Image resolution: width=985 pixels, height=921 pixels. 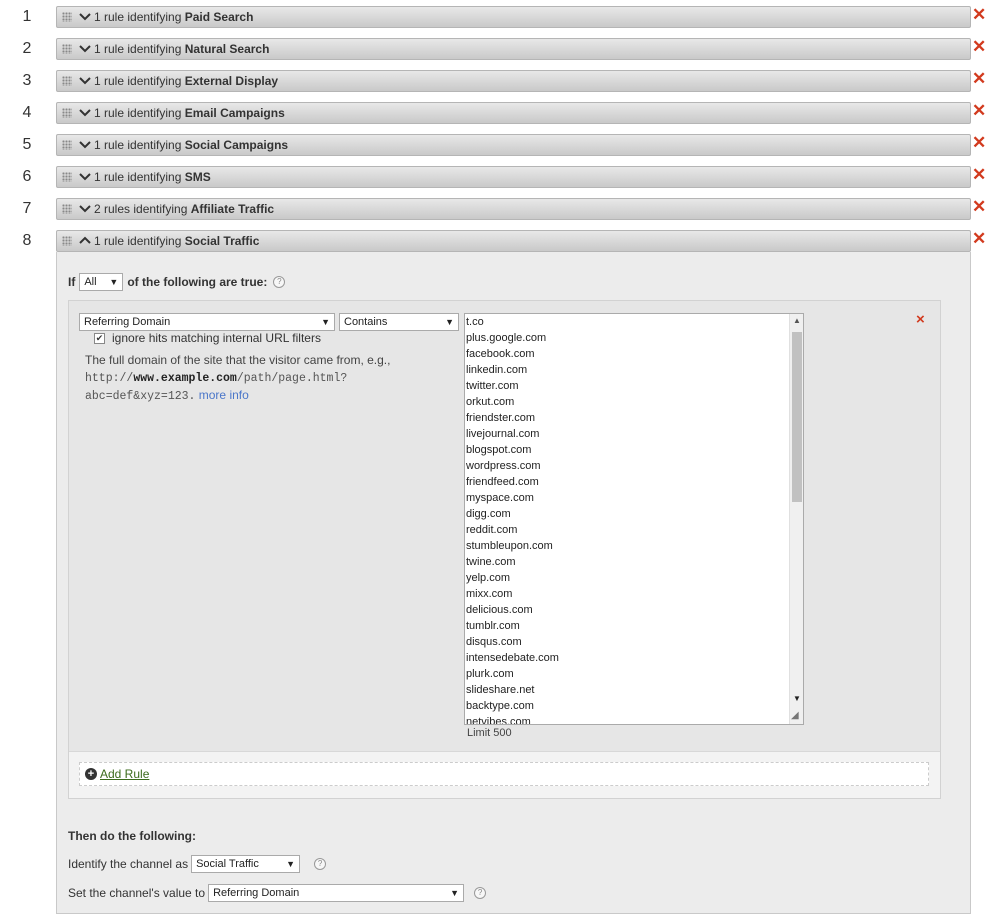 I want to click on example-path: /path/page.html?, so click(x=292, y=378).